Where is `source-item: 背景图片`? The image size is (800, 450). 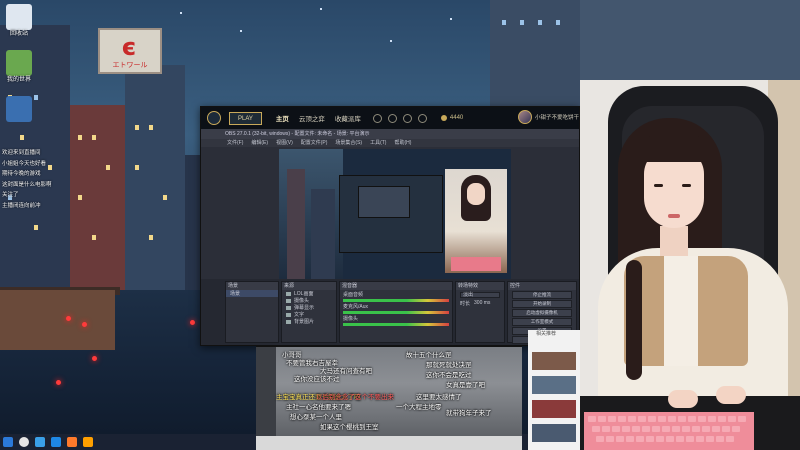
source-item: 背景图片 is located at coordinates (309, 321).